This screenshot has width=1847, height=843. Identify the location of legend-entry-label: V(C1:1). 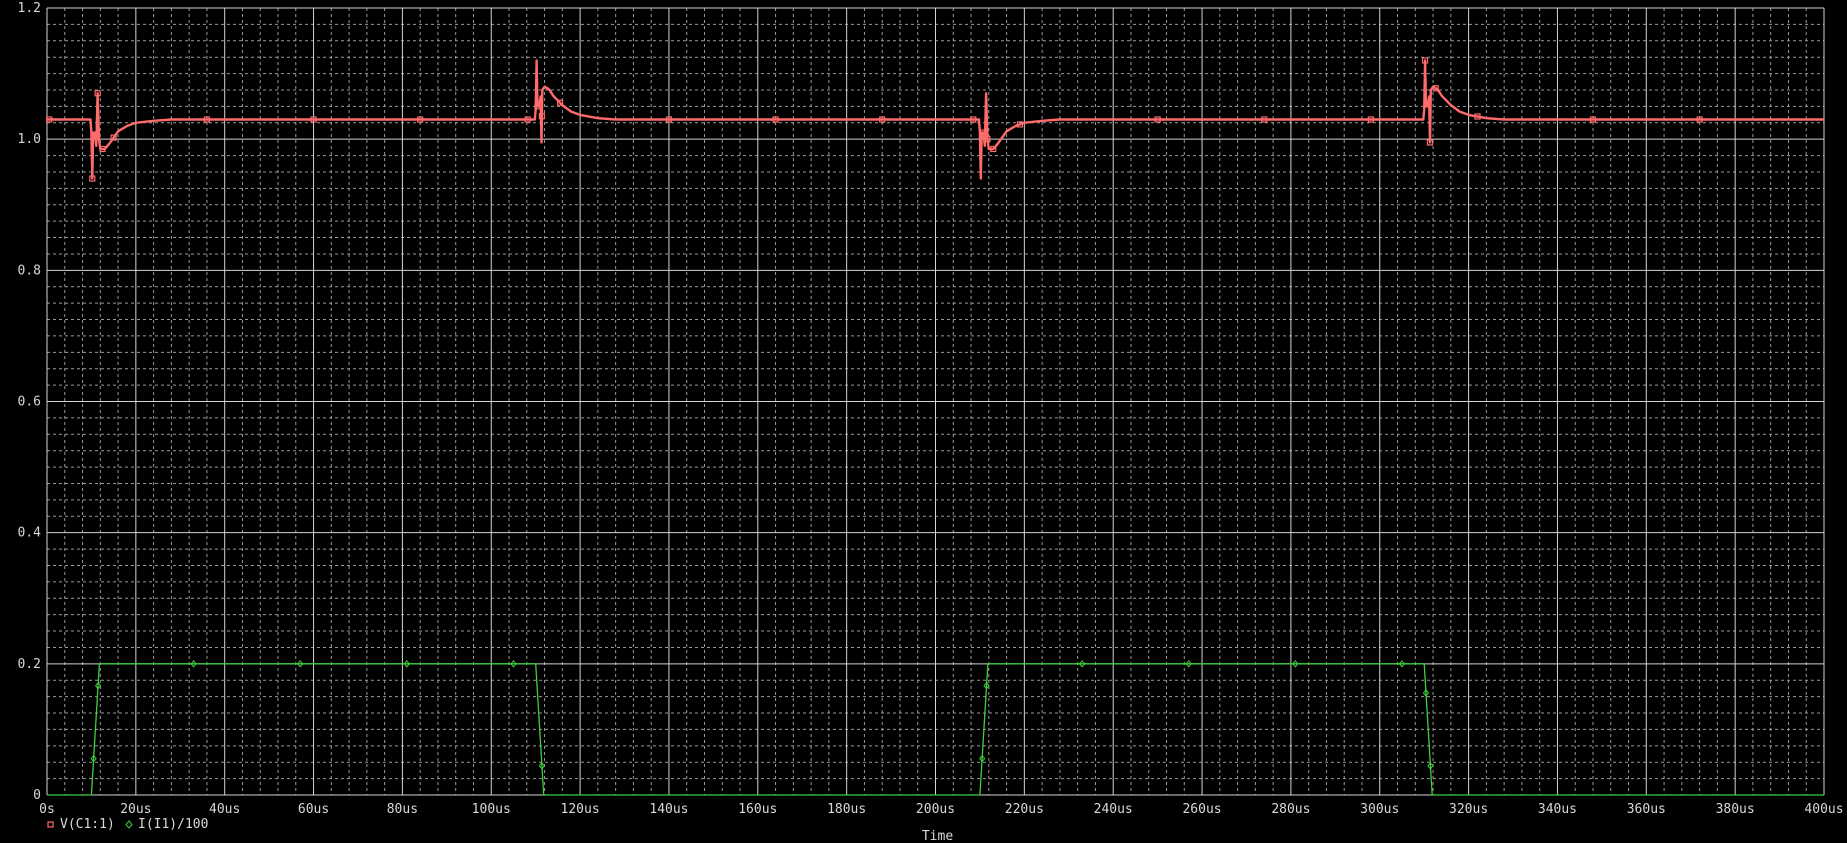
(87, 824).